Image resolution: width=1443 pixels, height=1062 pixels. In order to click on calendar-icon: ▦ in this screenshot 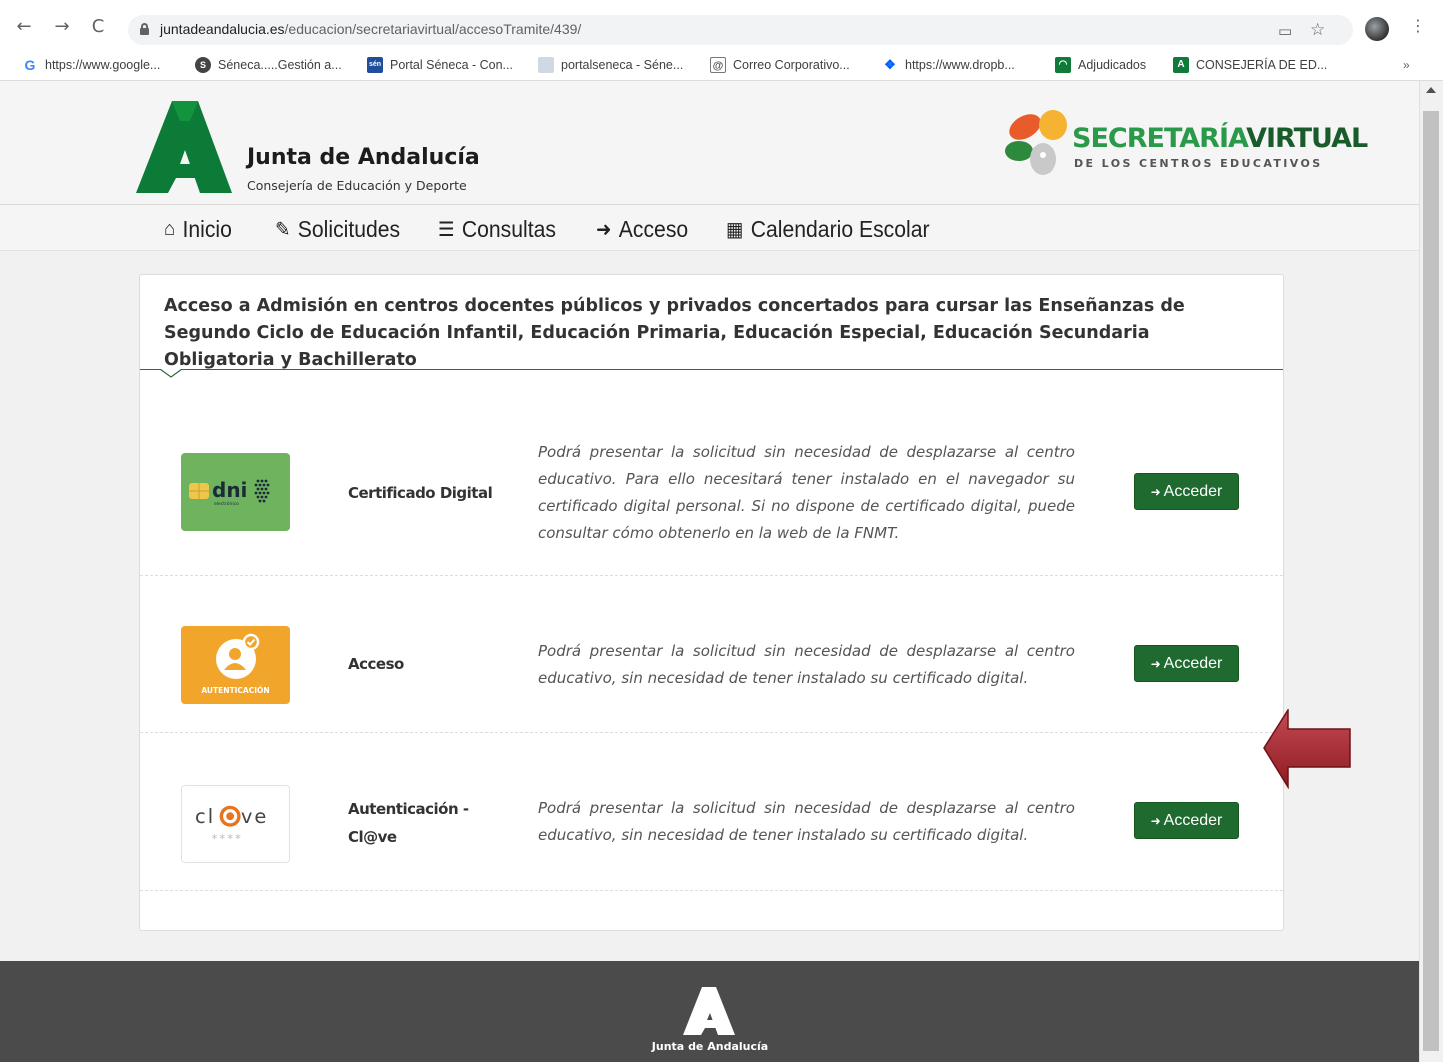, I will do `click(735, 230)`.